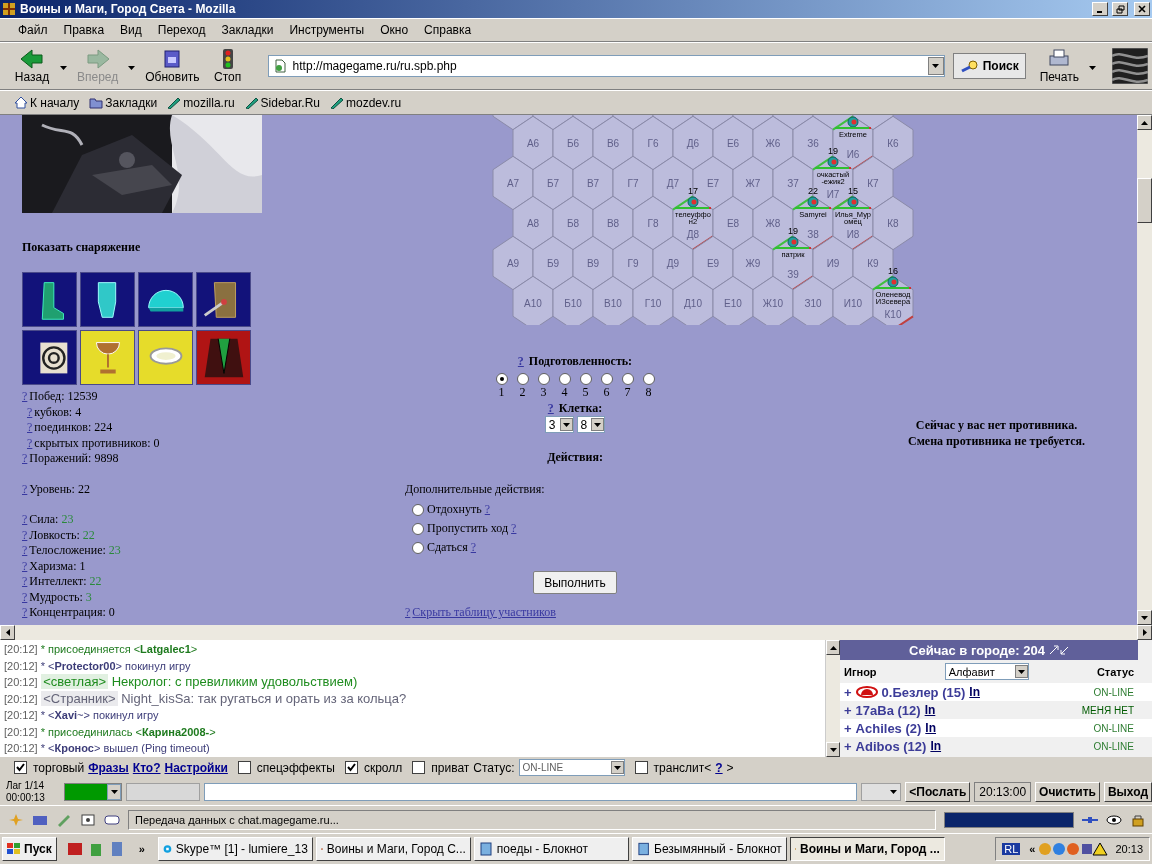  What do you see at coordinates (923, 692) in the screenshot?
I see `player-name: 0.Безлер (15)` at bounding box center [923, 692].